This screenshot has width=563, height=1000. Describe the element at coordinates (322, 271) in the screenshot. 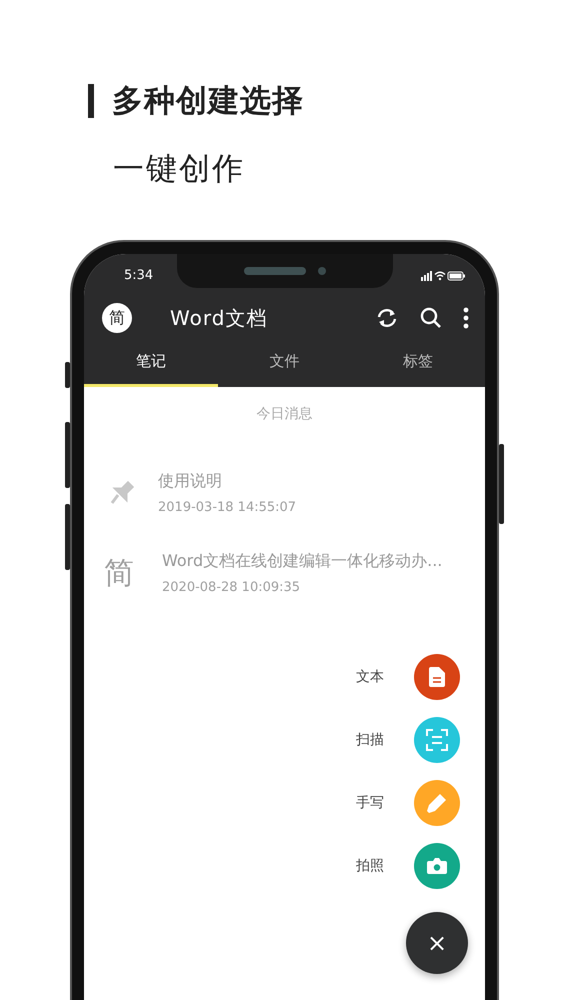

I see `camera-lens` at that location.